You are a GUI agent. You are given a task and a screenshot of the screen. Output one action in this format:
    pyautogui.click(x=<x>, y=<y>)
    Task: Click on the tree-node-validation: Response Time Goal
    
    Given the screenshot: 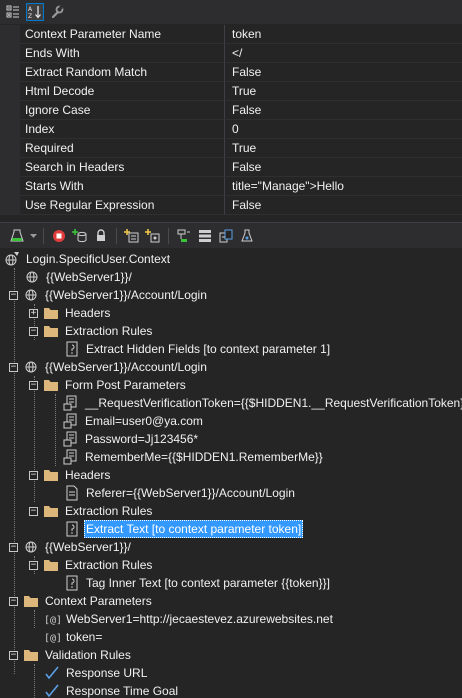 What is the action you would take?
    pyautogui.click(x=112, y=690)
    